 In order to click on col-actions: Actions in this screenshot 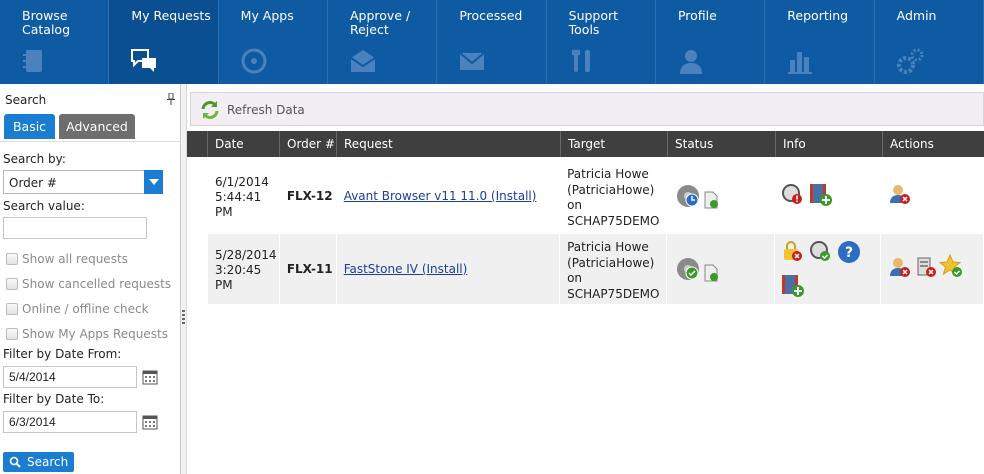, I will do `click(933, 144)`.